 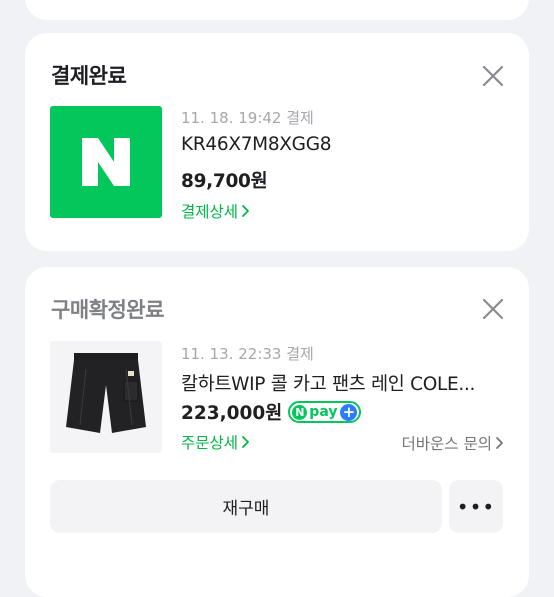 I want to click on order-detail-label: 주문상세, so click(x=210, y=443).